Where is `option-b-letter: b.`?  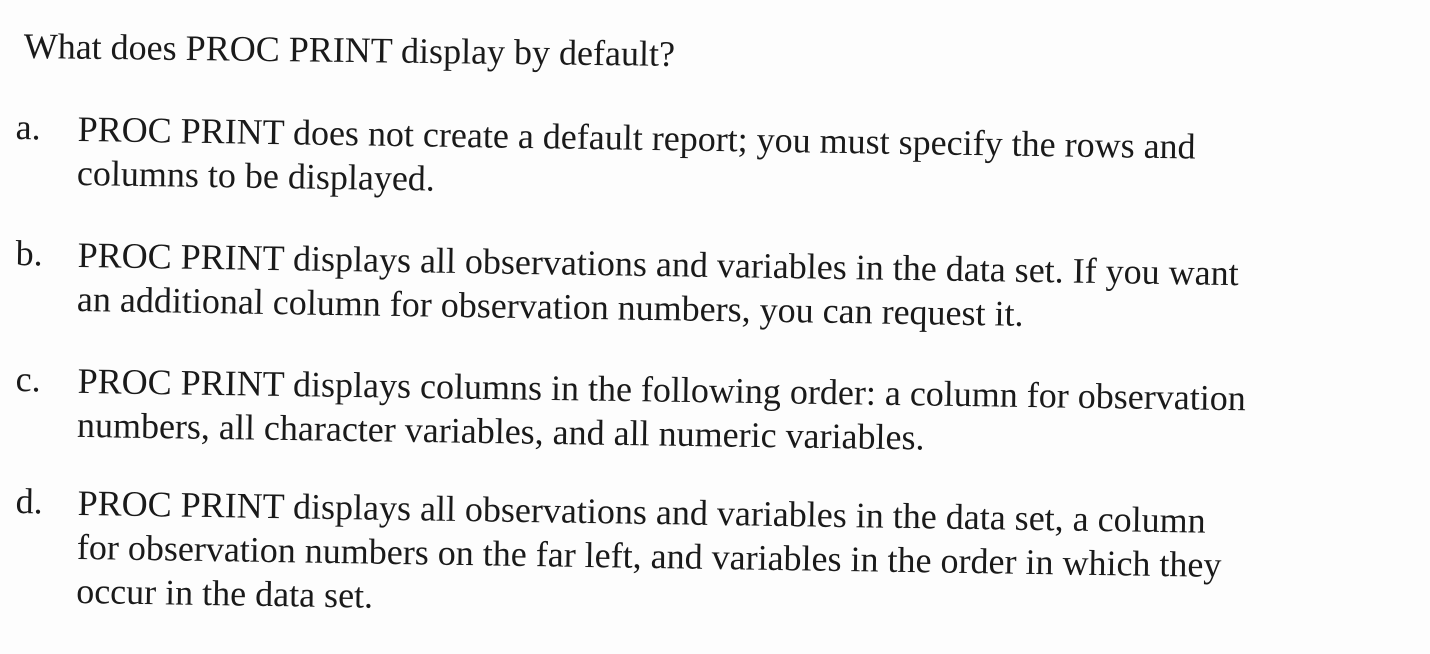
option-b-letter: b. is located at coordinates (29, 253).